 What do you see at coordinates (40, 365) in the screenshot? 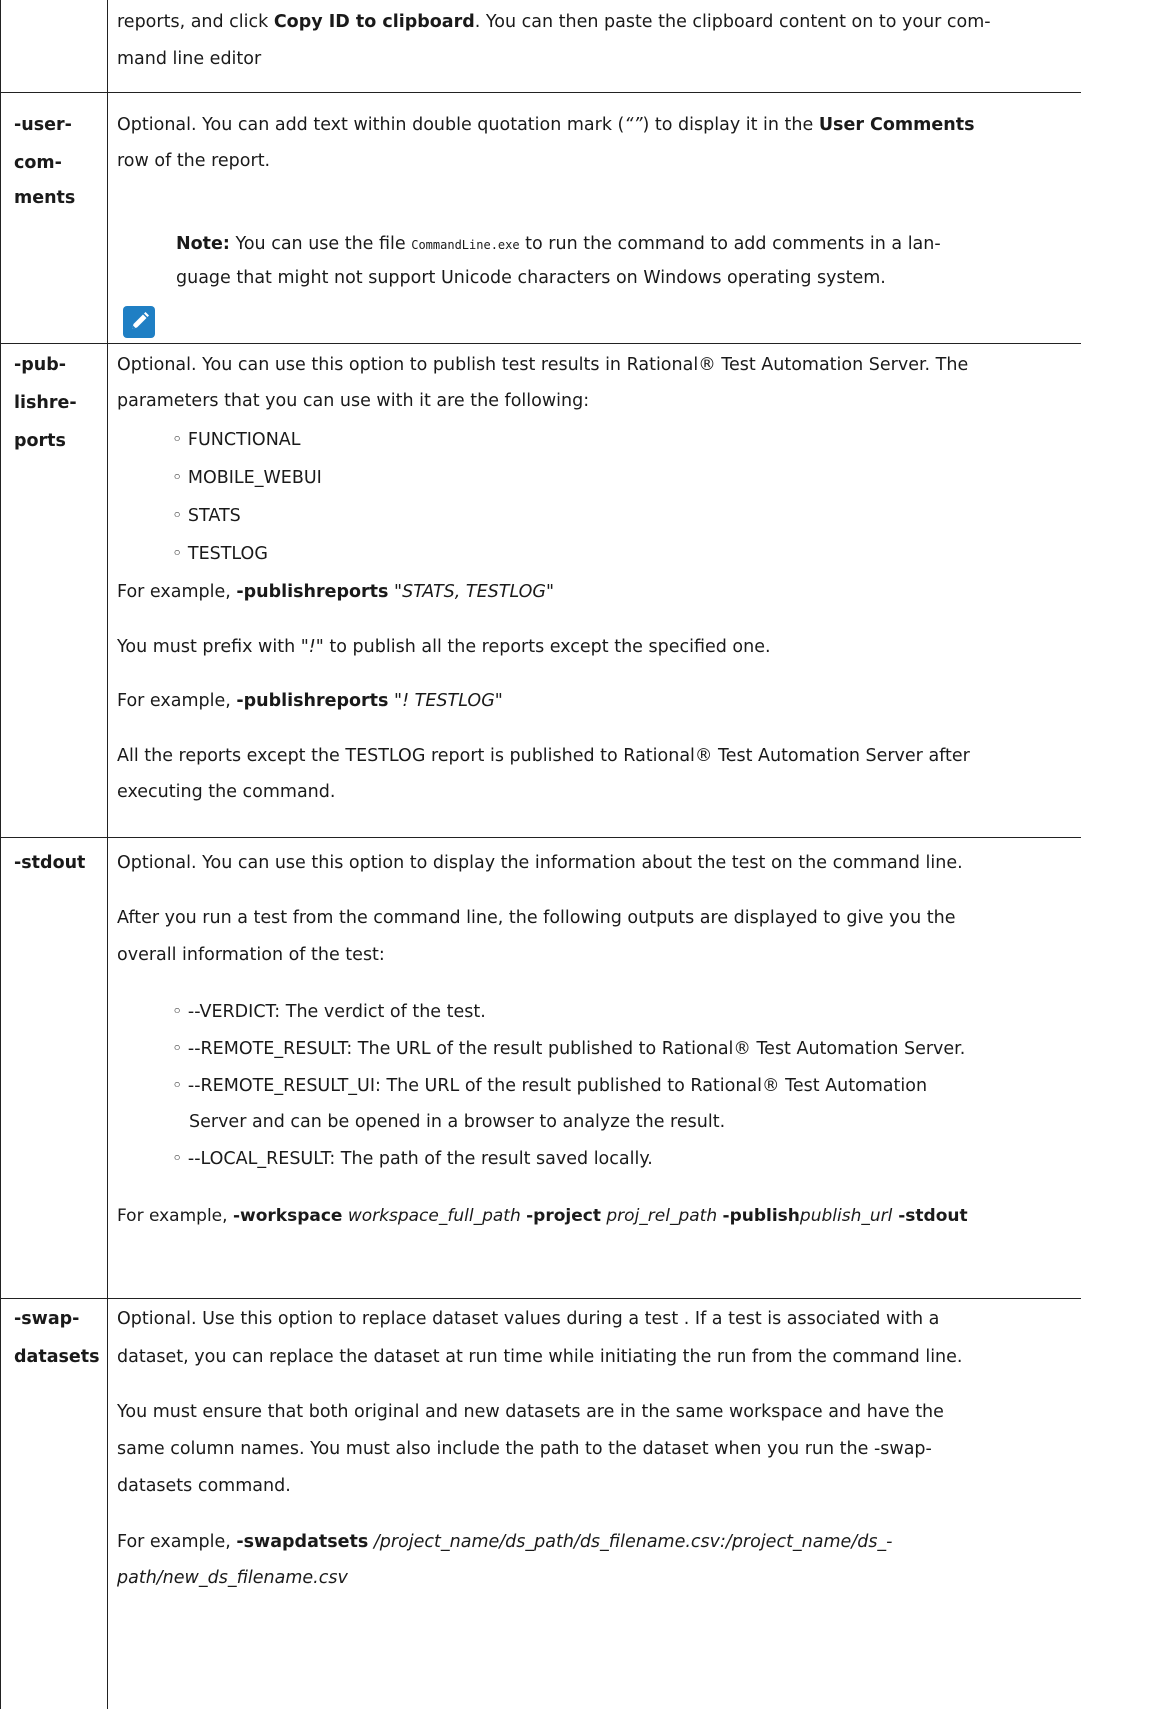
I see `param-publishreports-line-1: -pub-` at bounding box center [40, 365].